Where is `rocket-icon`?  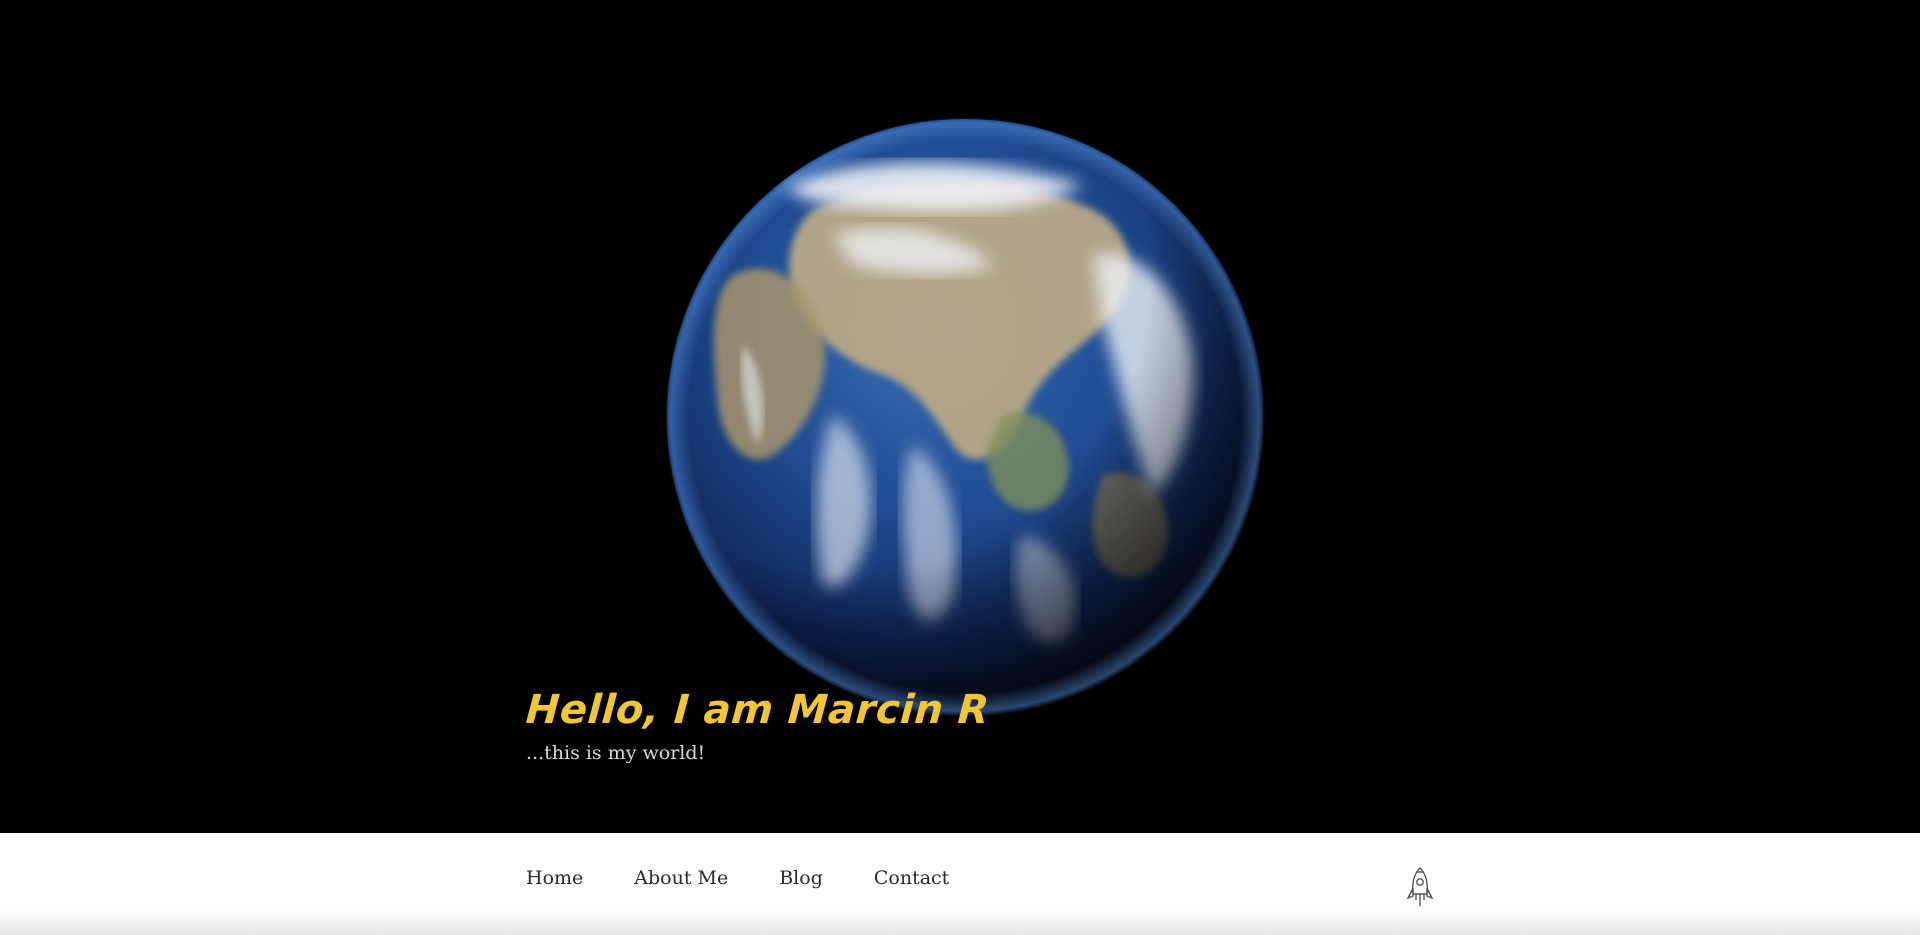 rocket-icon is located at coordinates (1420, 888).